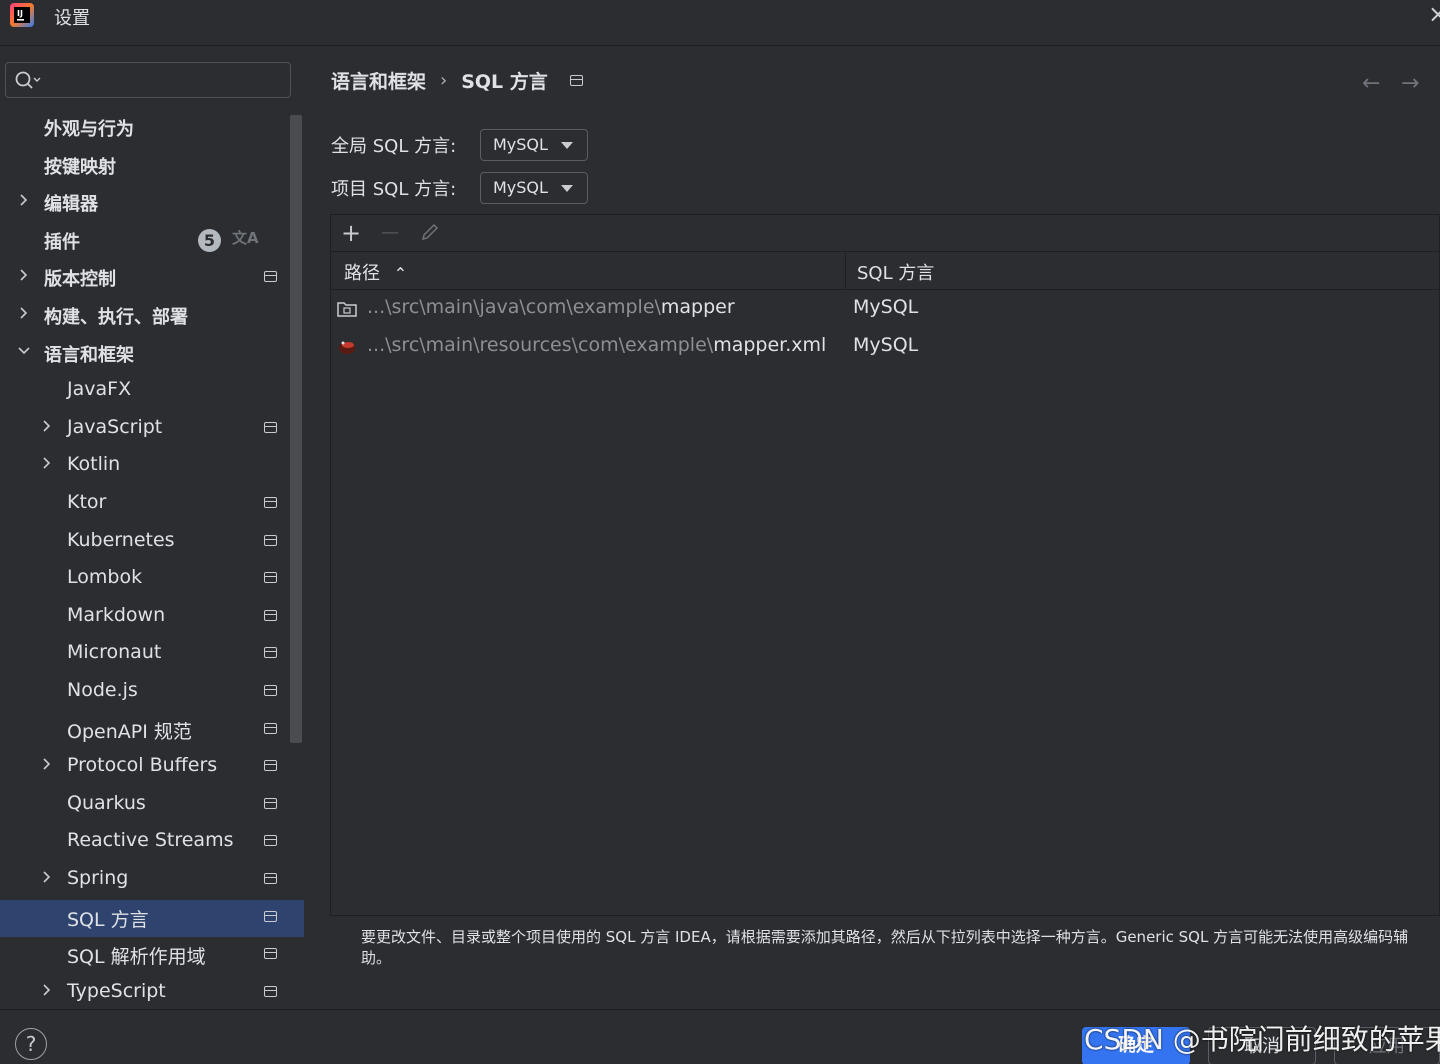 The width and height of the screenshot is (1440, 1064). What do you see at coordinates (152, 241) in the screenshot?
I see `sidebar-item: 插件 5 文A` at bounding box center [152, 241].